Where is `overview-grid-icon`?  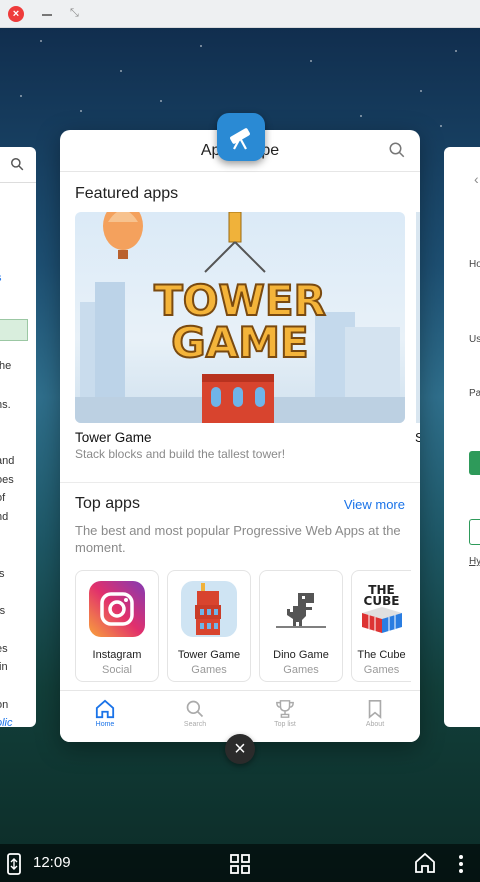 overview-grid-icon is located at coordinates (240, 864).